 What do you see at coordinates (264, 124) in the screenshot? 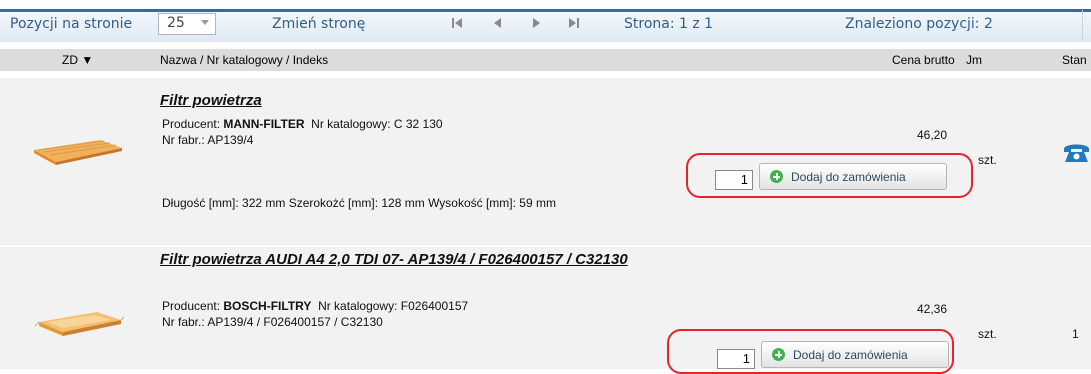
I see `producer-value: MANN-FILTER` at bounding box center [264, 124].